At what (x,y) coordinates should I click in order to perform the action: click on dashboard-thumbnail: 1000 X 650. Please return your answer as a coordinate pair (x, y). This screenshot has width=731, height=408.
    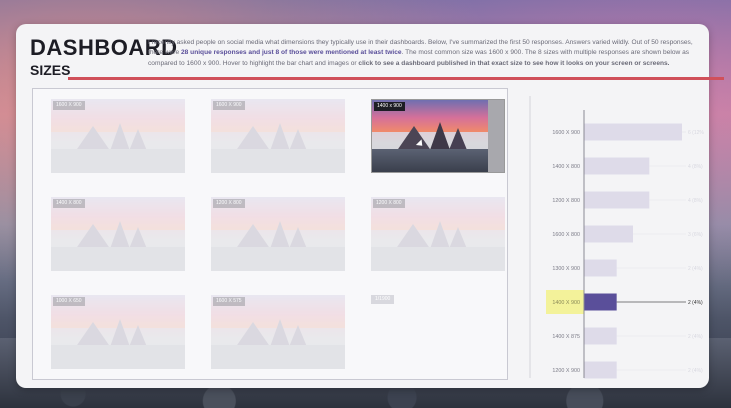
    Looking at the image, I should click on (118, 332).